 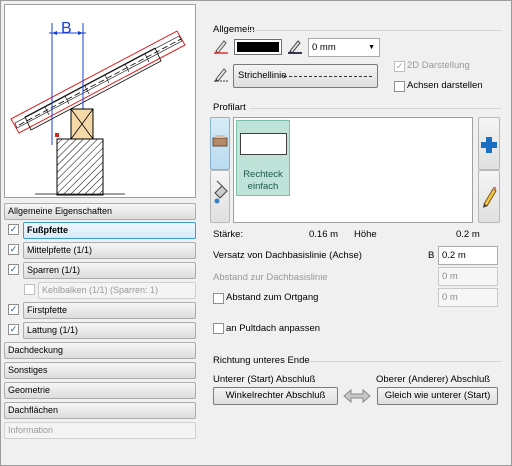 What do you see at coordinates (263, 180) in the screenshot?
I see `profile-item-label: Rechteck einfach` at bounding box center [263, 180].